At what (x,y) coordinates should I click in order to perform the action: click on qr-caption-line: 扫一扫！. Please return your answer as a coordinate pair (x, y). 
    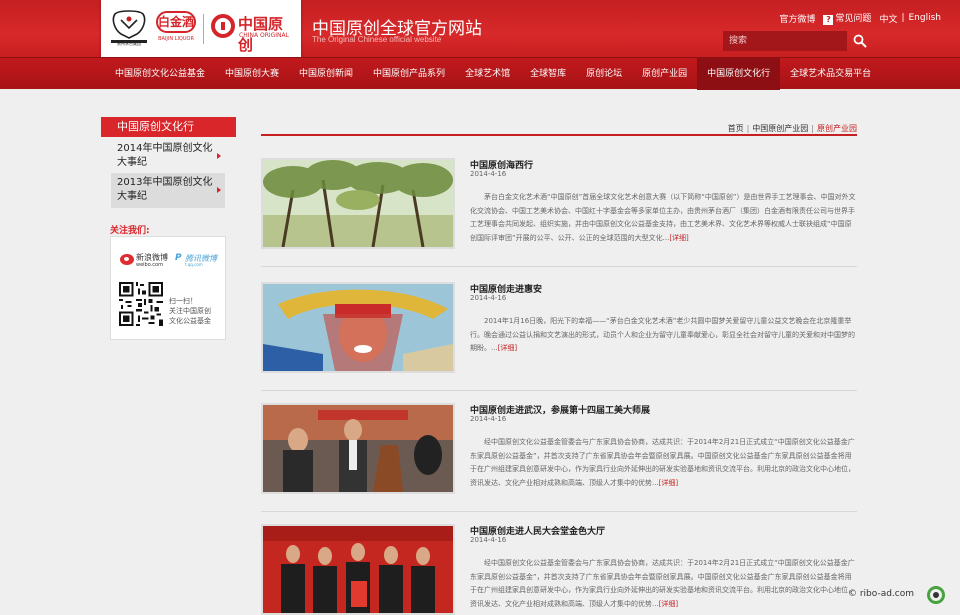
    Looking at the image, I should click on (183, 301).